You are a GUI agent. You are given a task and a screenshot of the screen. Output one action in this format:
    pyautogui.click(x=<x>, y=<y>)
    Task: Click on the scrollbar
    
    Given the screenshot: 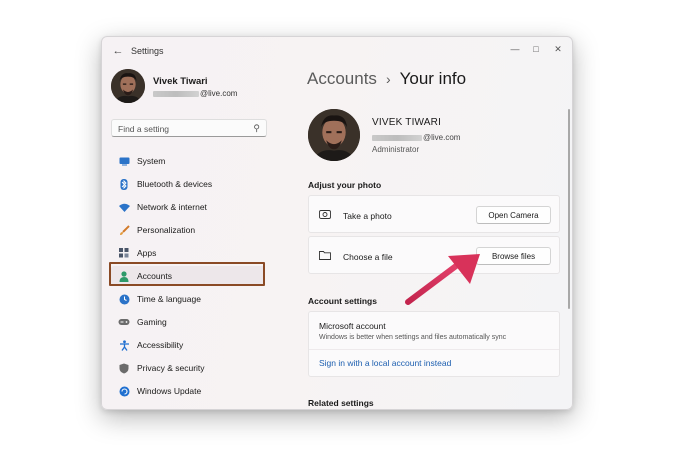 What is the action you would take?
    pyautogui.click(x=569, y=209)
    